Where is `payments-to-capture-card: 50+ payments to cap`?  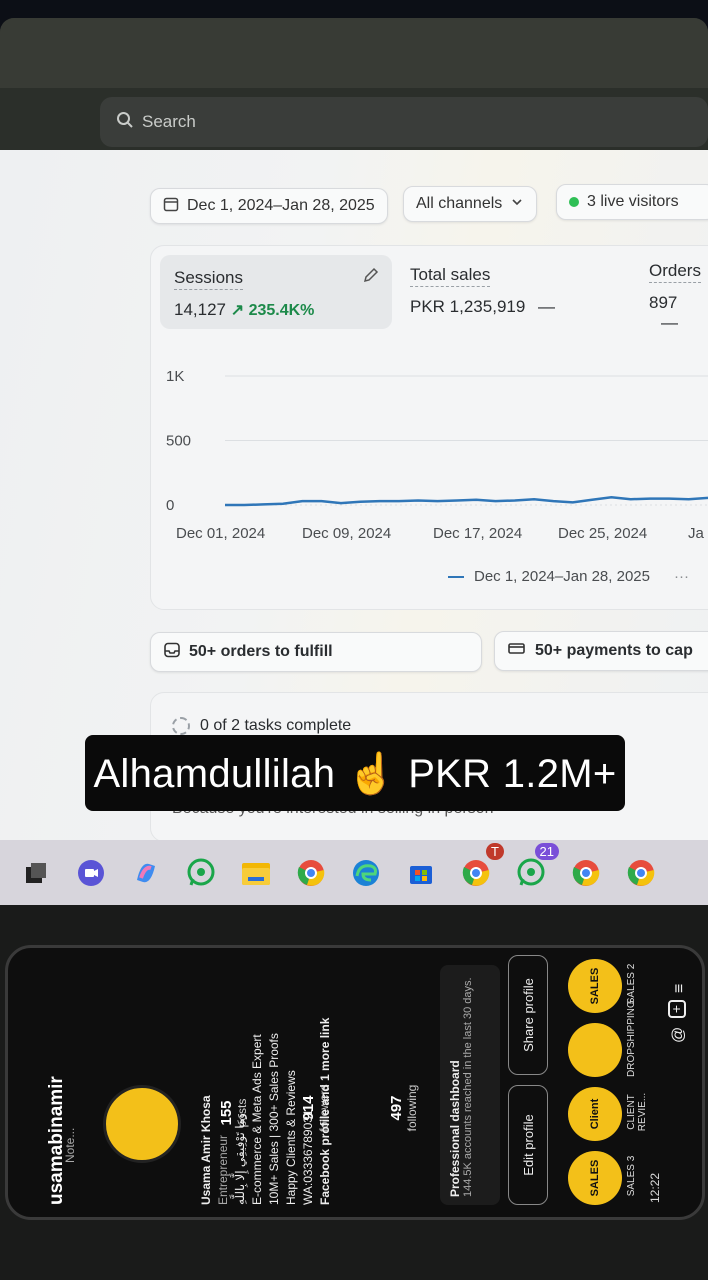 payments-to-capture-card: 50+ payments to cap is located at coordinates (601, 651).